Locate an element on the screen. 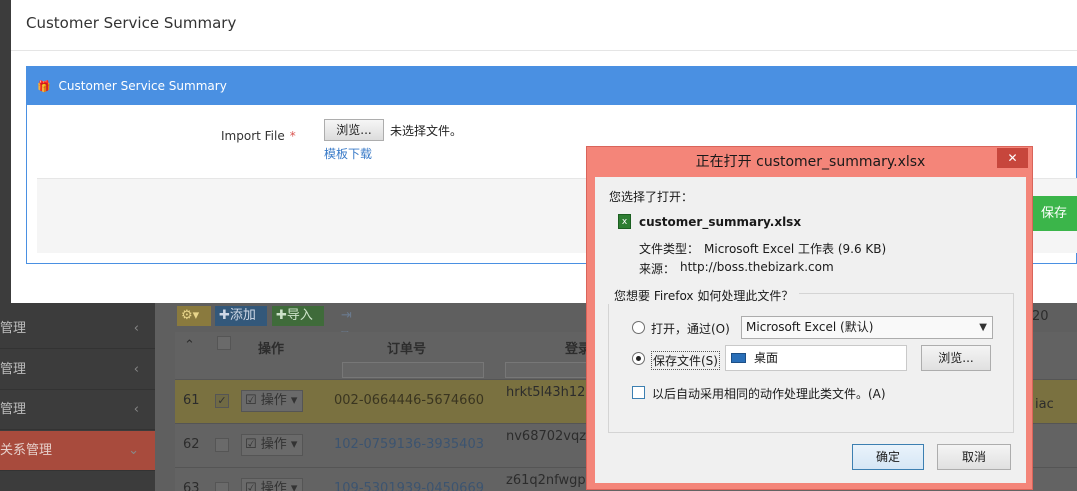 This screenshot has width=1077, height=491. chevron-down-icon: ⌄ is located at coordinates (133, 450).